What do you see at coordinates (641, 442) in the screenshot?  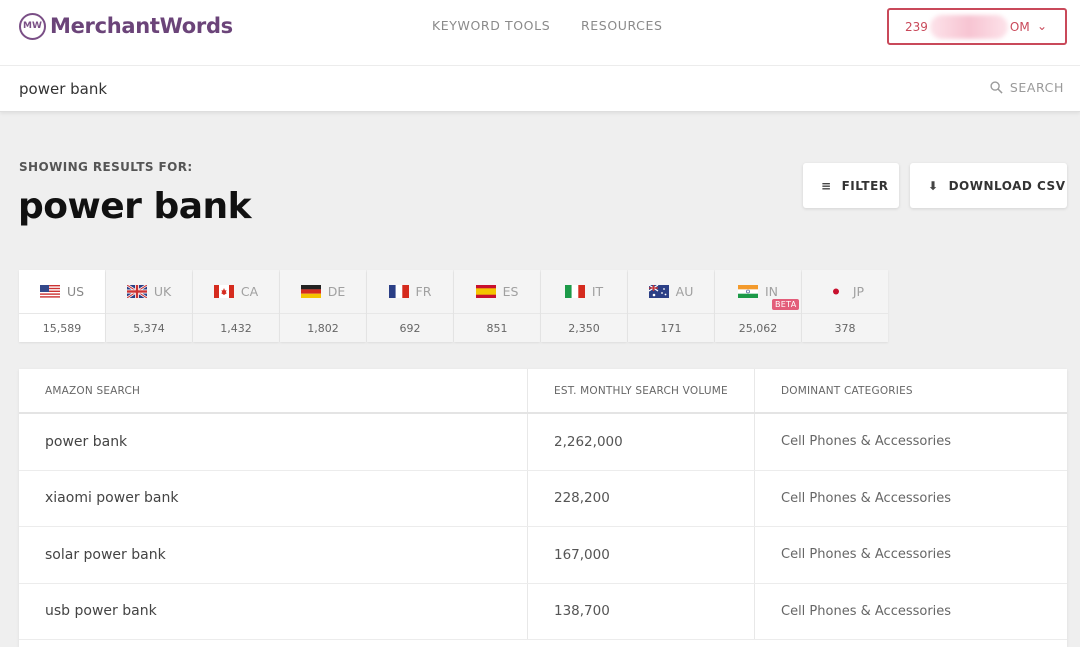 I see `search-volume-cell: 2,262,000` at bounding box center [641, 442].